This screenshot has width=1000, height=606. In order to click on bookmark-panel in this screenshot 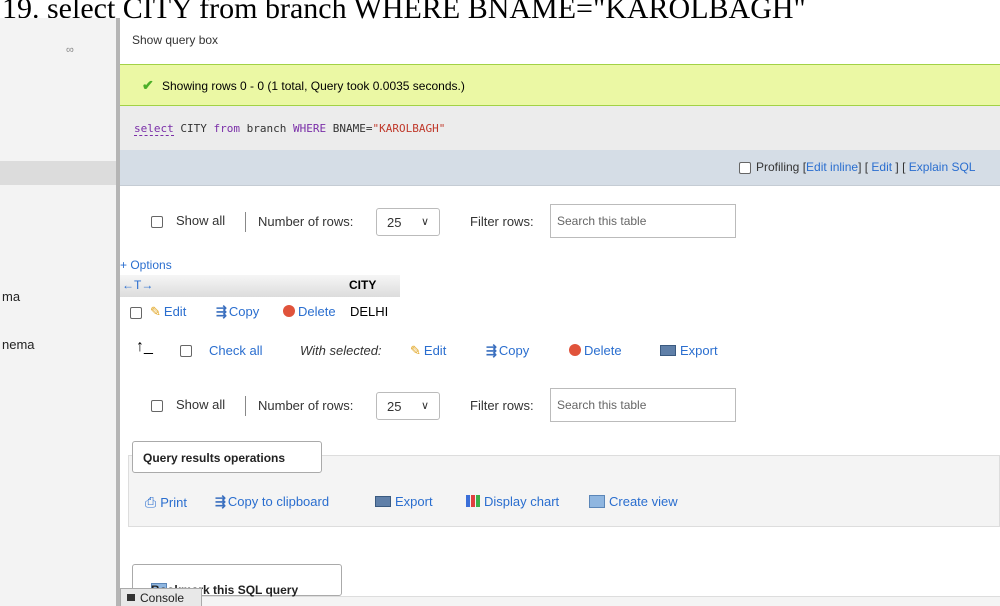, I will do `click(564, 601)`.